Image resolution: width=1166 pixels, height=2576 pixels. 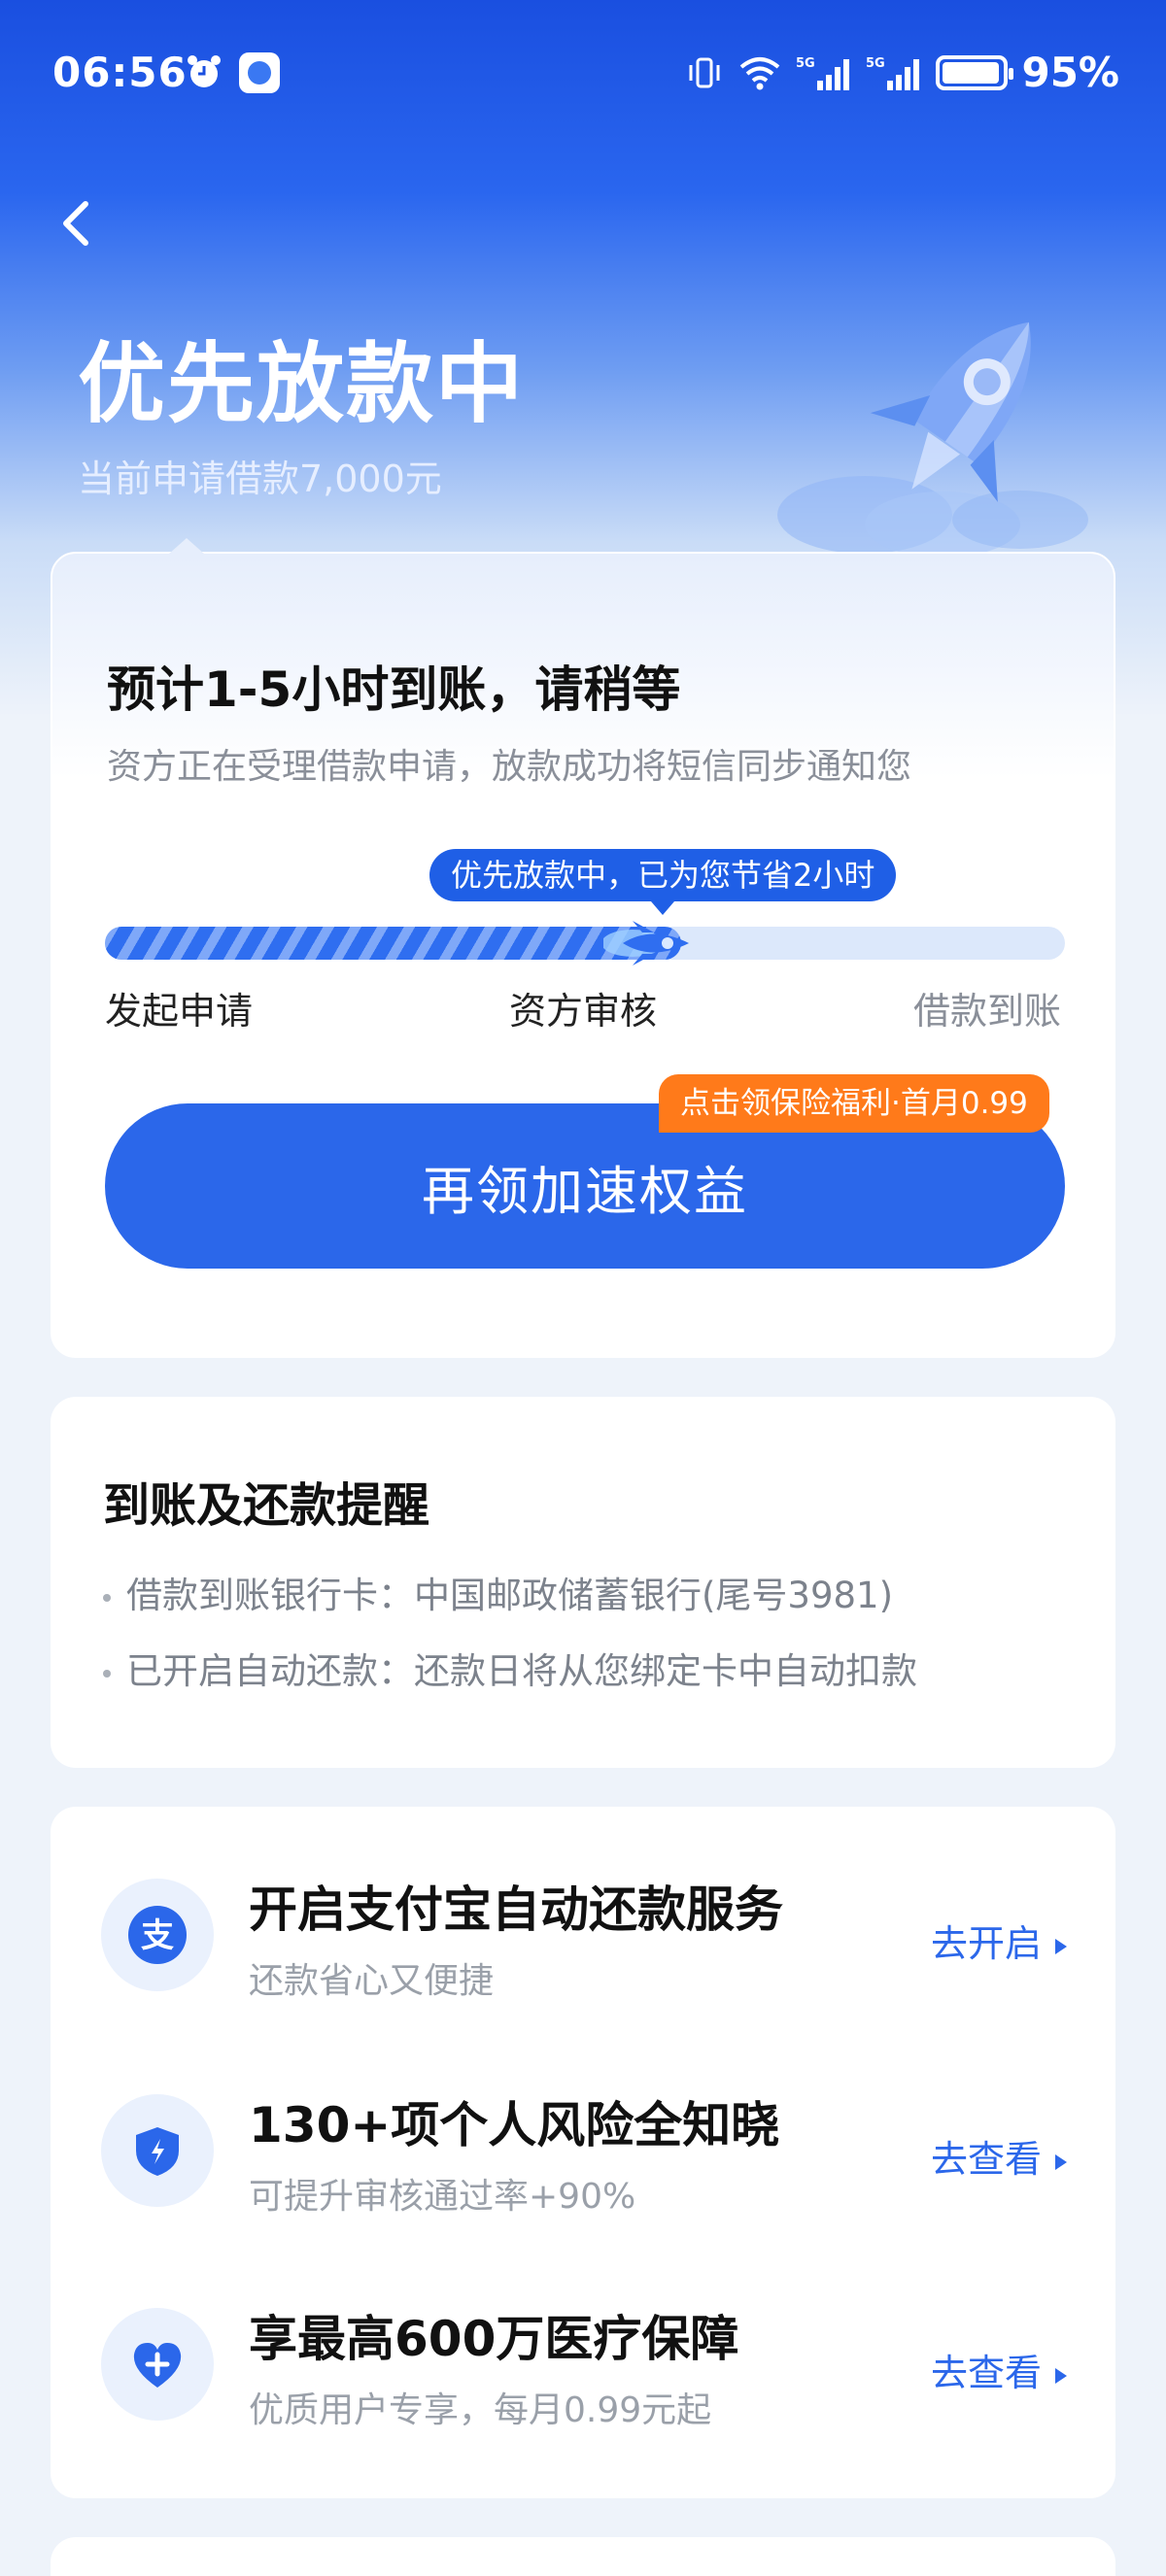 What do you see at coordinates (760, 72) in the screenshot?
I see `wifi-icon` at bounding box center [760, 72].